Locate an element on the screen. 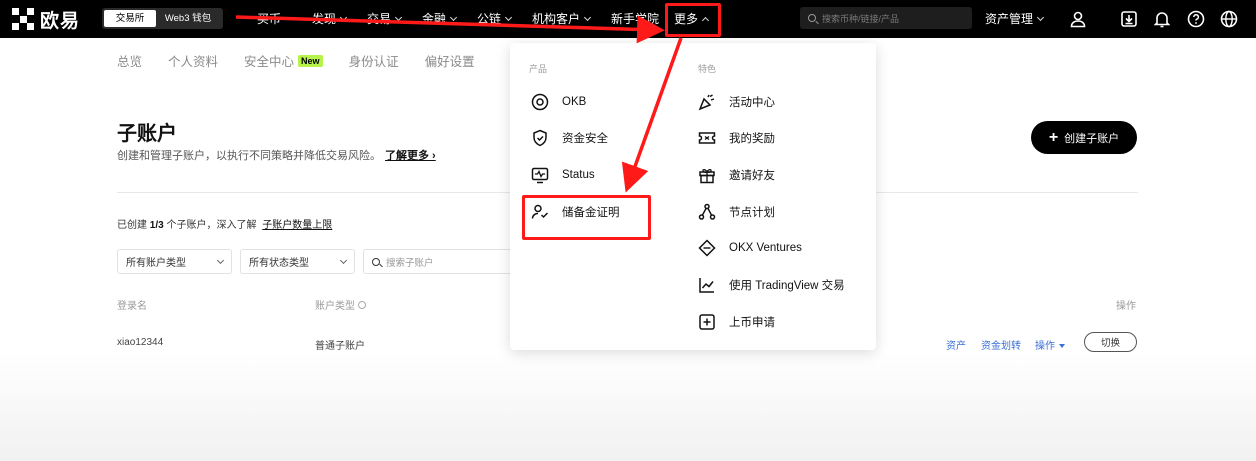 The image size is (1256, 461). operate-label: 操作 is located at coordinates (1045, 346).